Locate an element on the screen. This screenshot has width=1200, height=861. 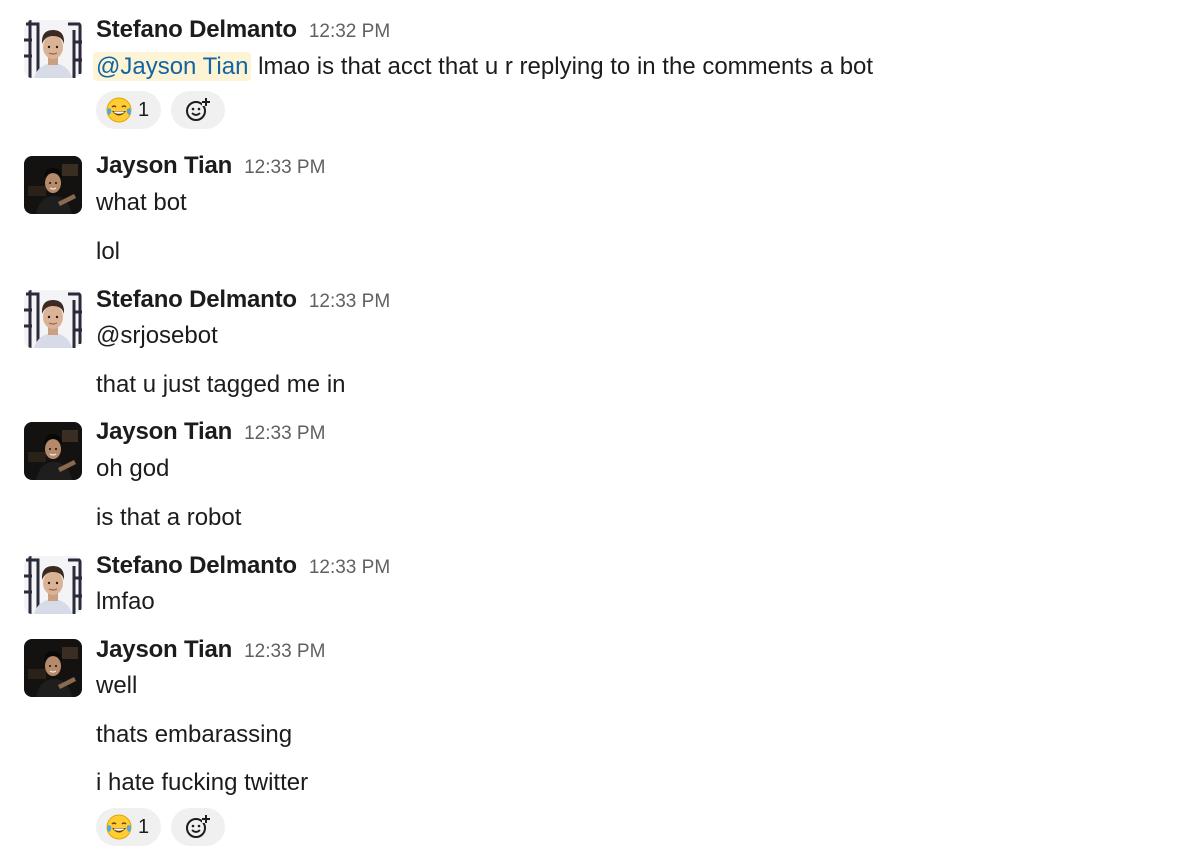
timestamp: 12:32 PM is located at coordinates (349, 32).